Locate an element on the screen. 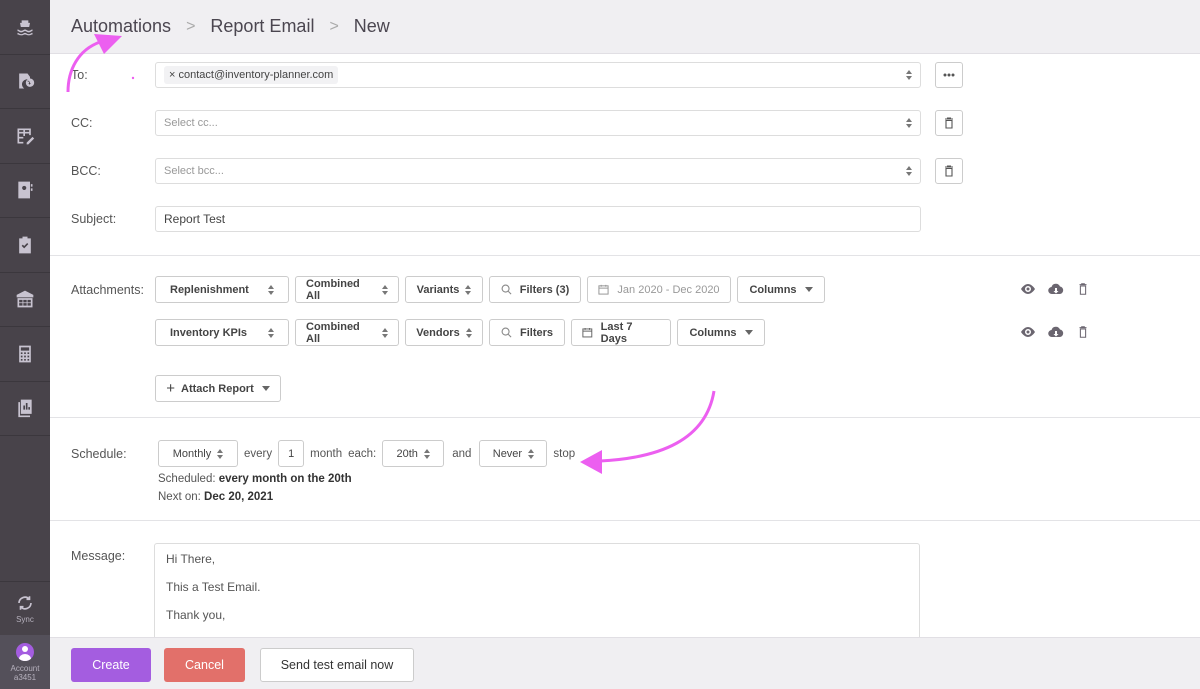  warehouse-icon is located at coordinates (25, 299).